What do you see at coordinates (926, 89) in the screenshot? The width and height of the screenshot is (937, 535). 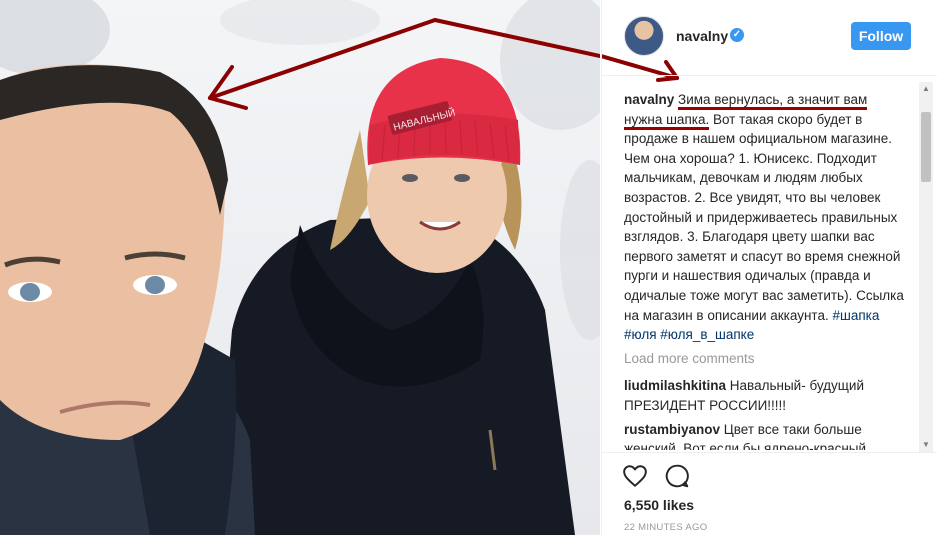 I see `scroll-up-arrow-icon: ▲` at bounding box center [926, 89].